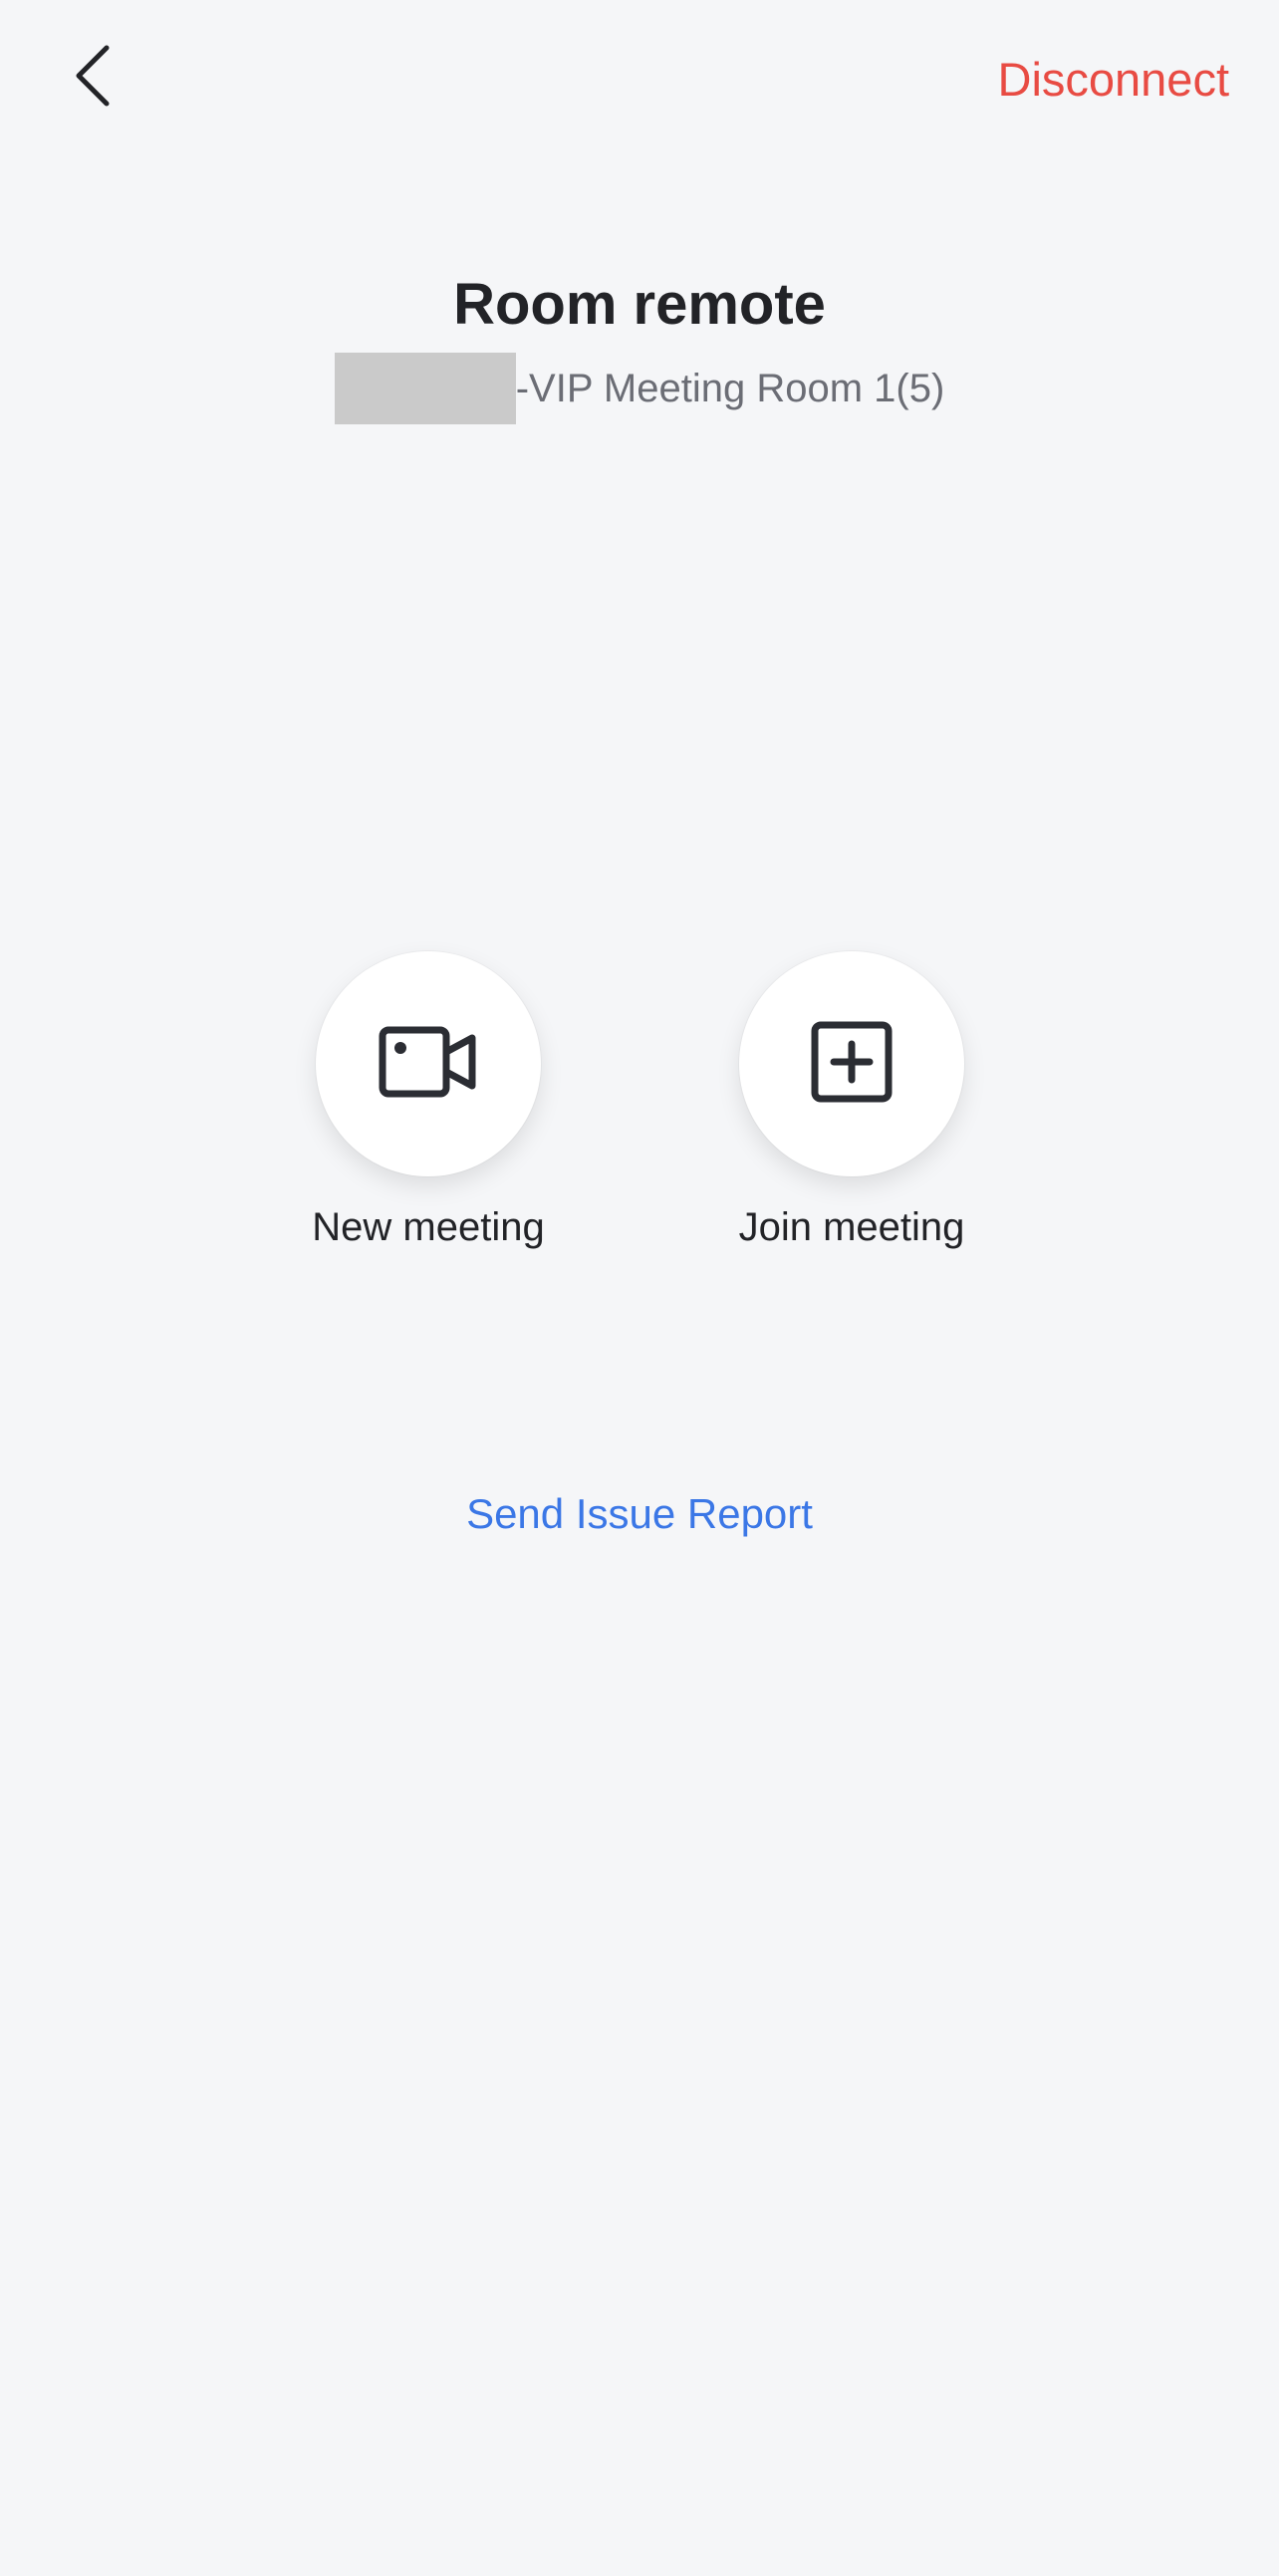 The width and height of the screenshot is (1279, 2576). I want to click on join-meeting-button: Join meeting, so click(852, 1102).